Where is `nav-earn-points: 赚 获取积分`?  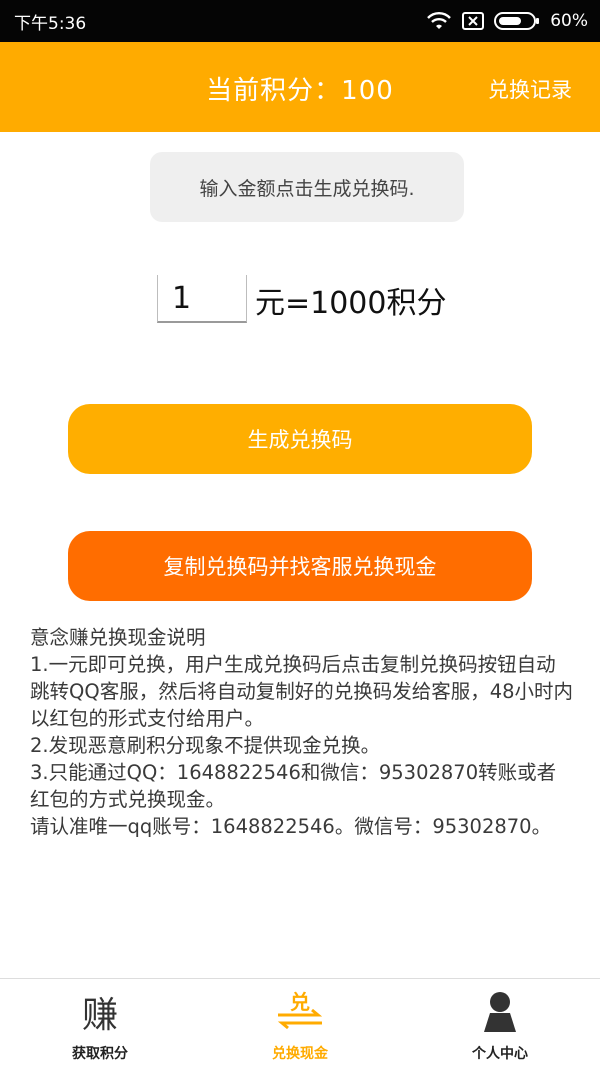
nav-earn-points: 赚 获取积分 is located at coordinates (100, 1023).